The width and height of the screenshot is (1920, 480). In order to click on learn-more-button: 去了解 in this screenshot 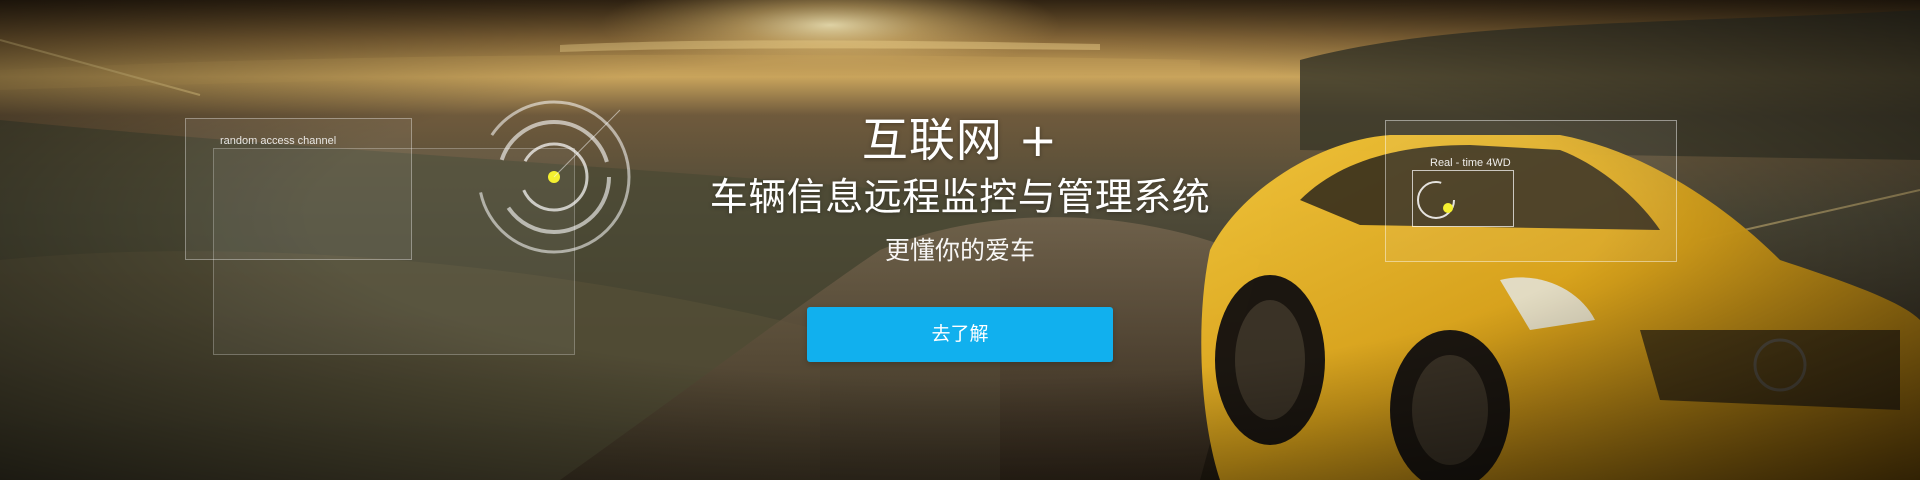, I will do `click(960, 334)`.